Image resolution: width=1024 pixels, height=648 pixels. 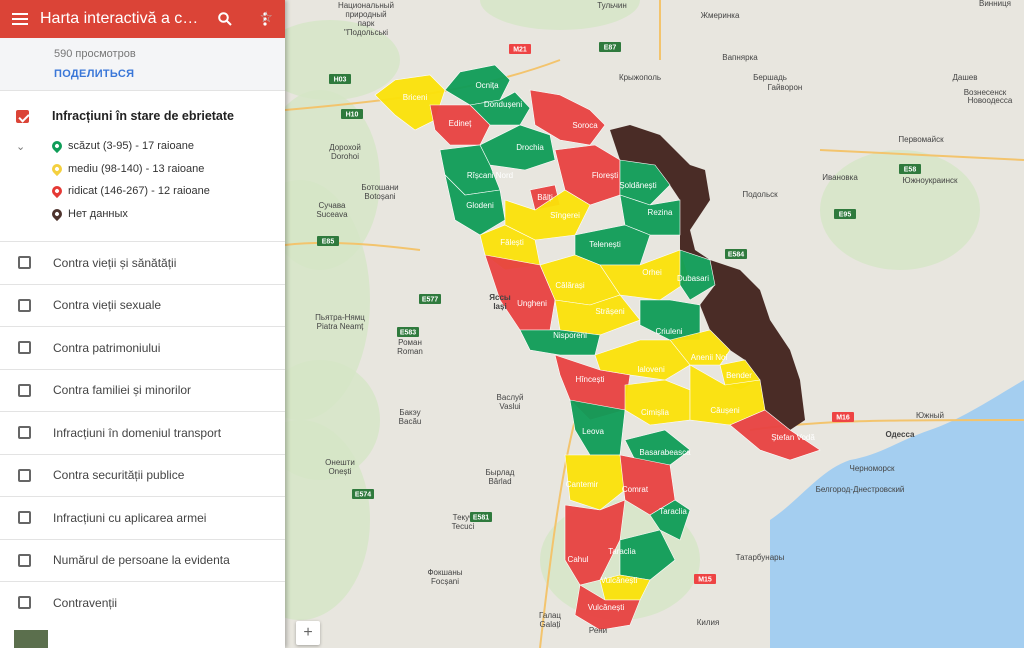 What do you see at coordinates (107, 305) in the screenshot?
I see `layer-label: Contra vieții sexuale` at bounding box center [107, 305].